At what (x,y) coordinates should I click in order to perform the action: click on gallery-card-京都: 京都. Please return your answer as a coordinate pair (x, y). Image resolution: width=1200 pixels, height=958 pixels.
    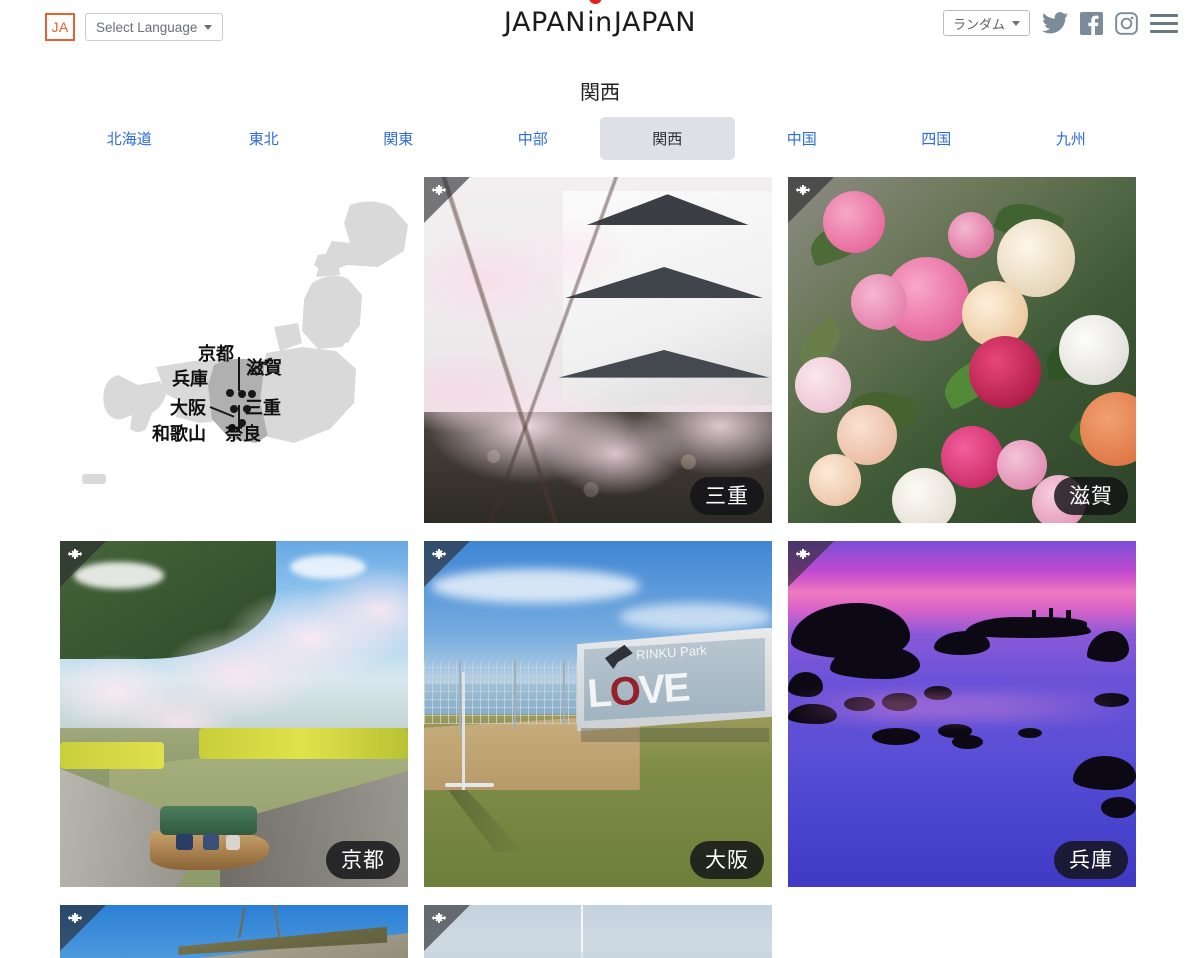
    Looking at the image, I should click on (234, 714).